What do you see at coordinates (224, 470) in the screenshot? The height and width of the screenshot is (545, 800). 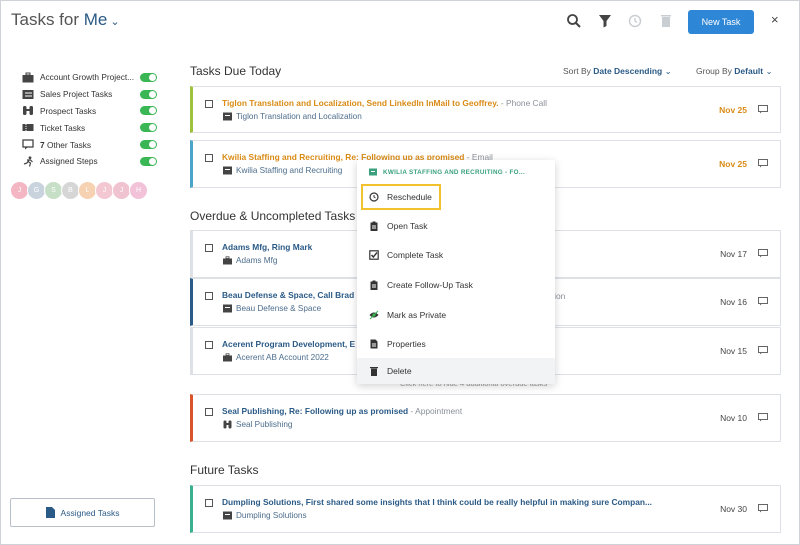 I see `section-future: Future Tasks` at bounding box center [224, 470].